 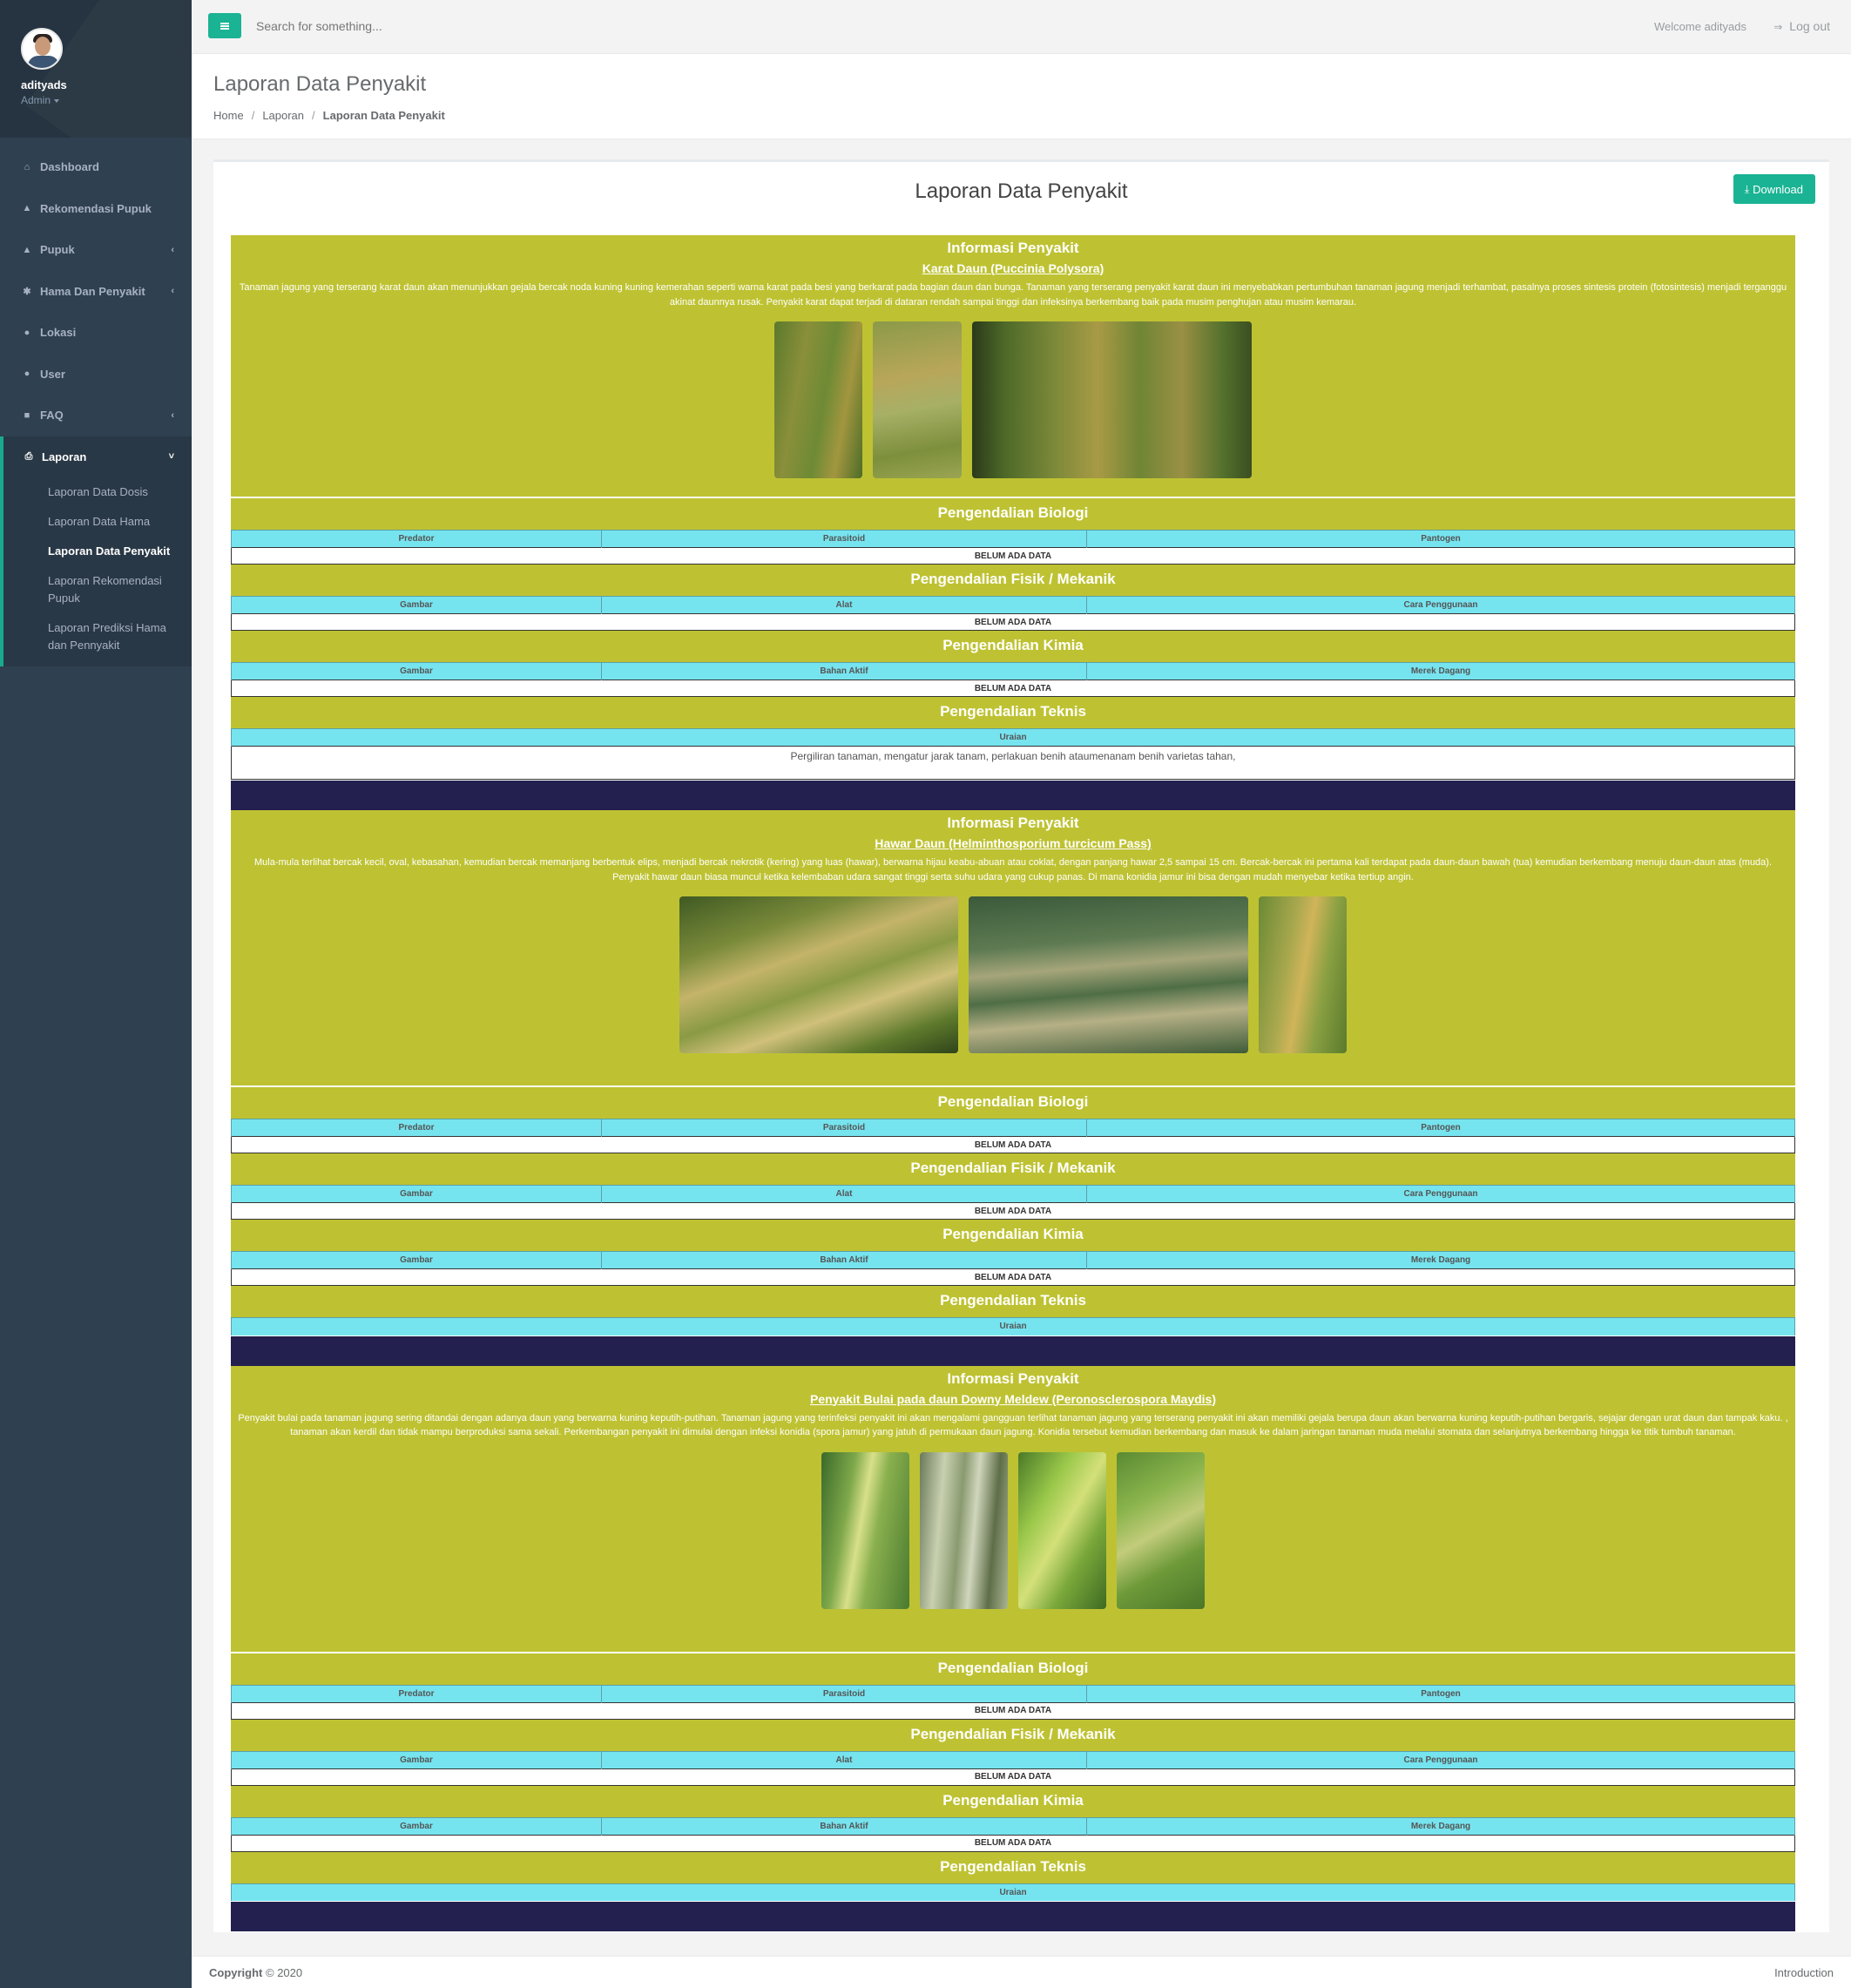 I want to click on menu-toggle-button, so click(x=224, y=25).